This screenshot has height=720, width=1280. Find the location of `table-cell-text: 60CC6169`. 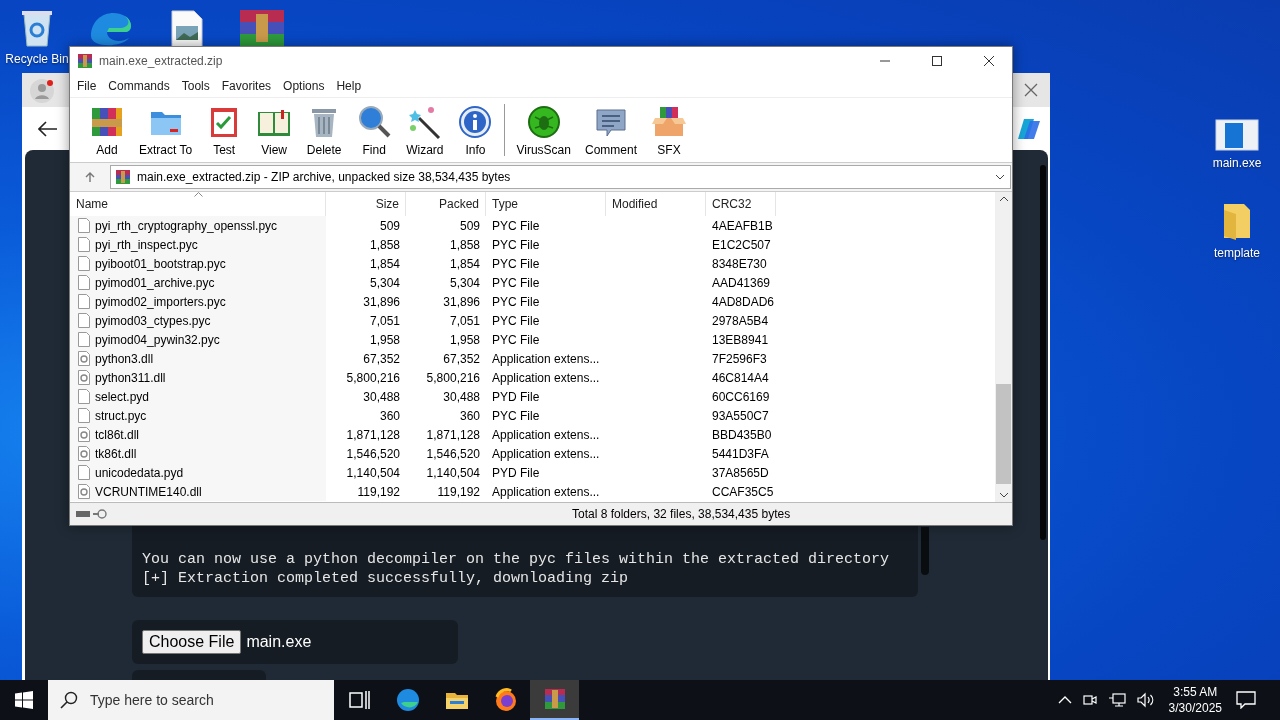

table-cell-text: 60CC6169 is located at coordinates (741, 397).